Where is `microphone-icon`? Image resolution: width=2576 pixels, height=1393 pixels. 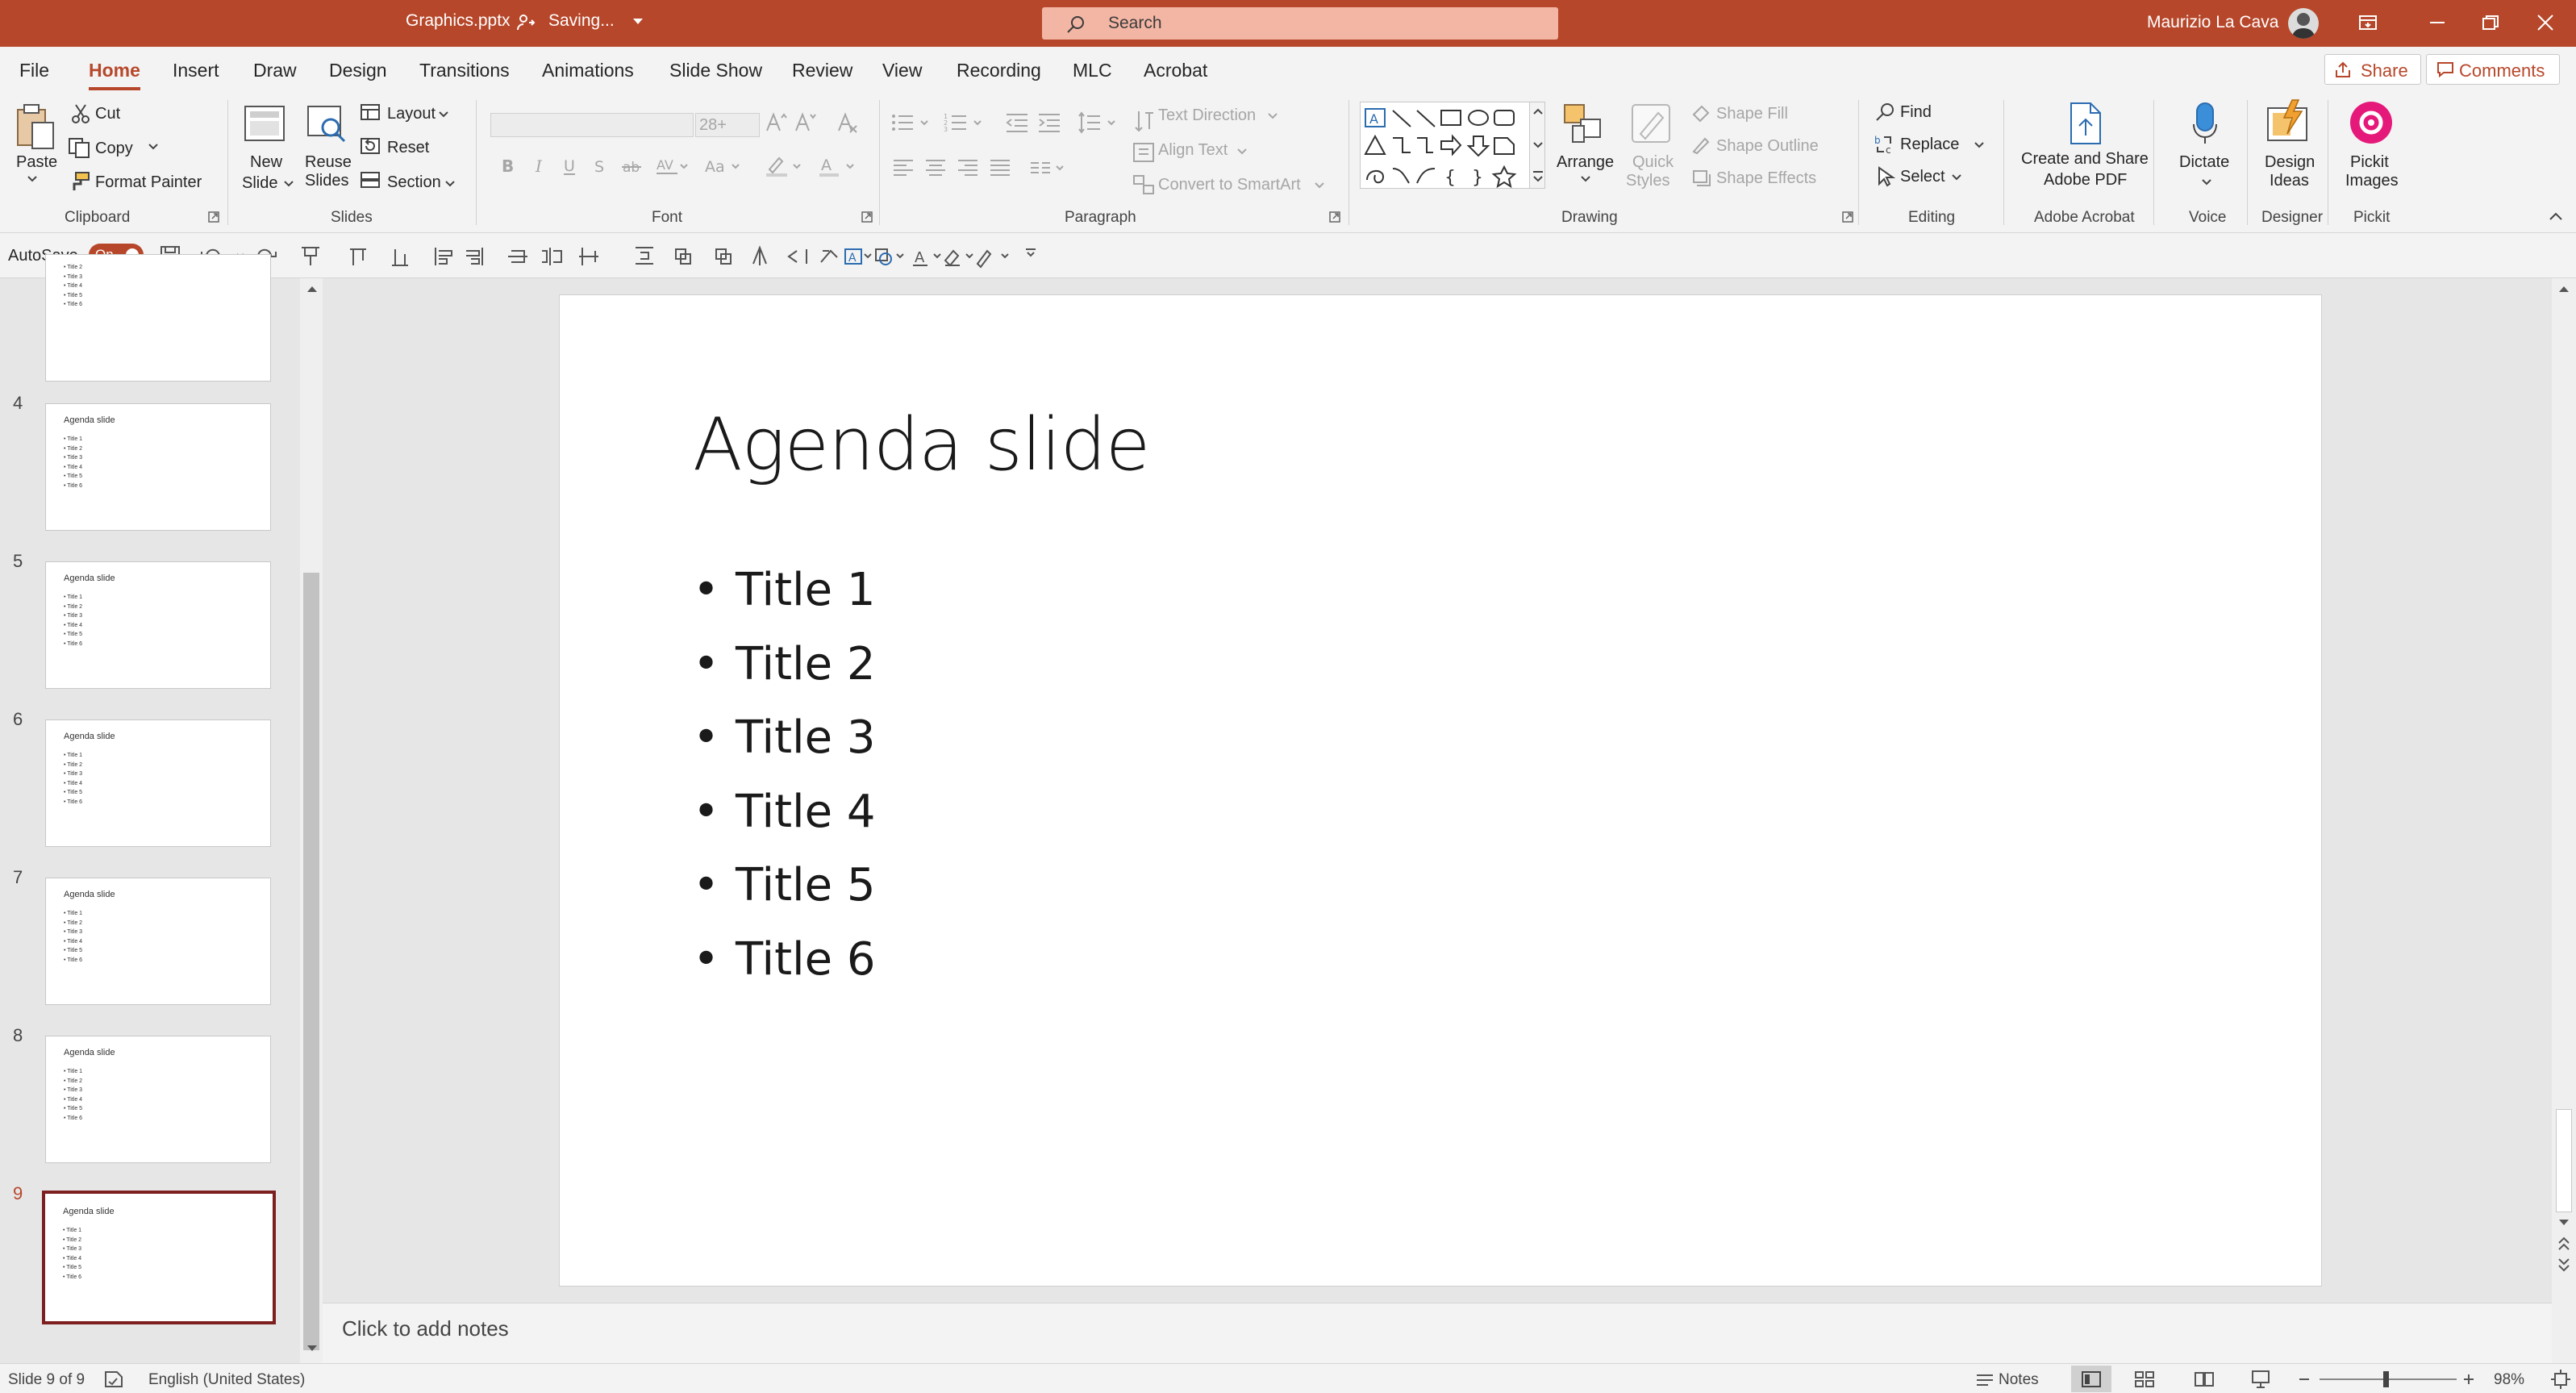 microphone-icon is located at coordinates (2205, 124).